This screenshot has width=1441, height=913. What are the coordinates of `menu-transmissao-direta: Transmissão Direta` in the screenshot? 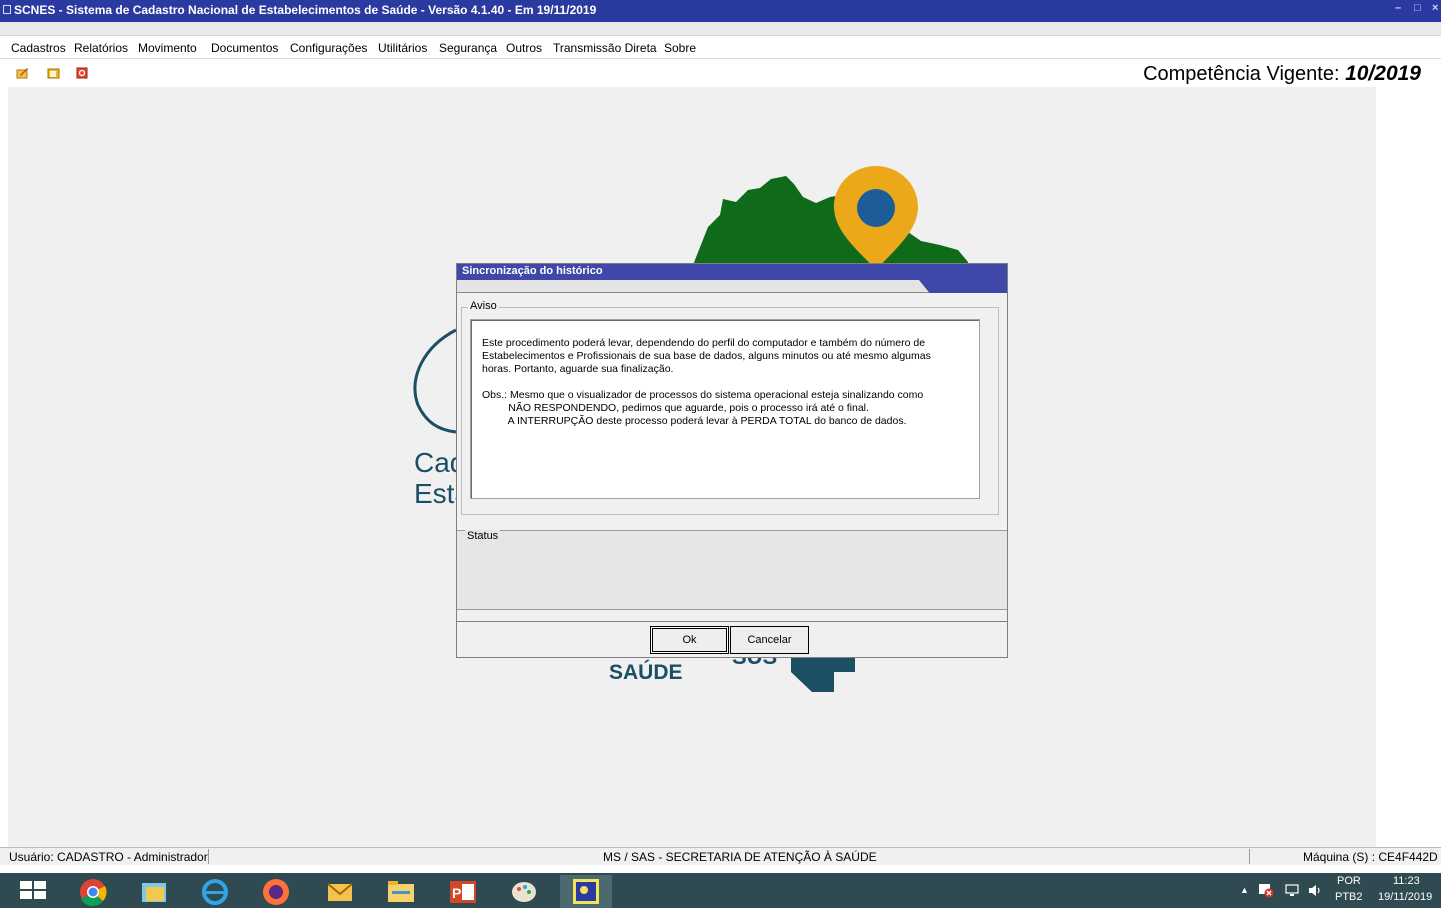 It's located at (605, 48).